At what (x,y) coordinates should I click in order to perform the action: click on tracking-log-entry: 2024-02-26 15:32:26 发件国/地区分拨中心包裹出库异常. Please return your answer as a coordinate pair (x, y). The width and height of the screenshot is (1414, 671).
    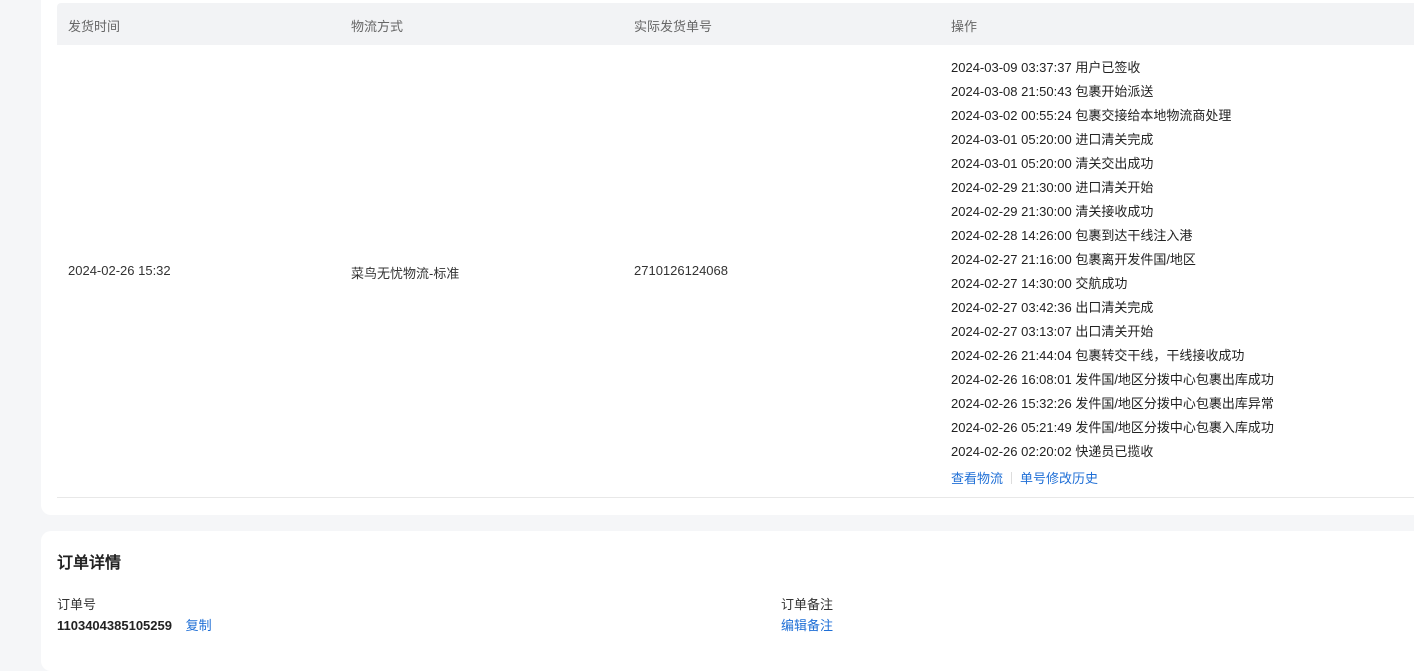
    Looking at the image, I should click on (1112, 403).